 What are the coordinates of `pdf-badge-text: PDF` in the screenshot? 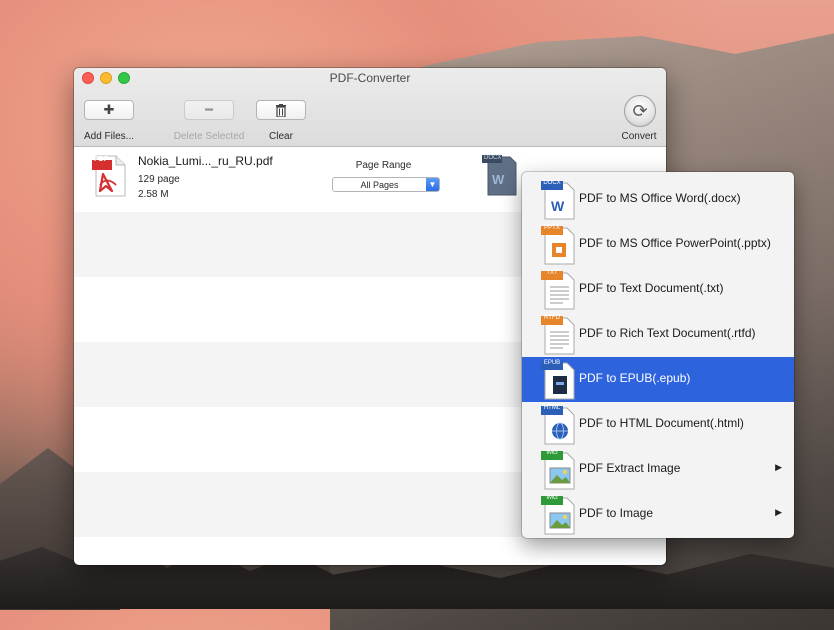 It's located at (101, 159).